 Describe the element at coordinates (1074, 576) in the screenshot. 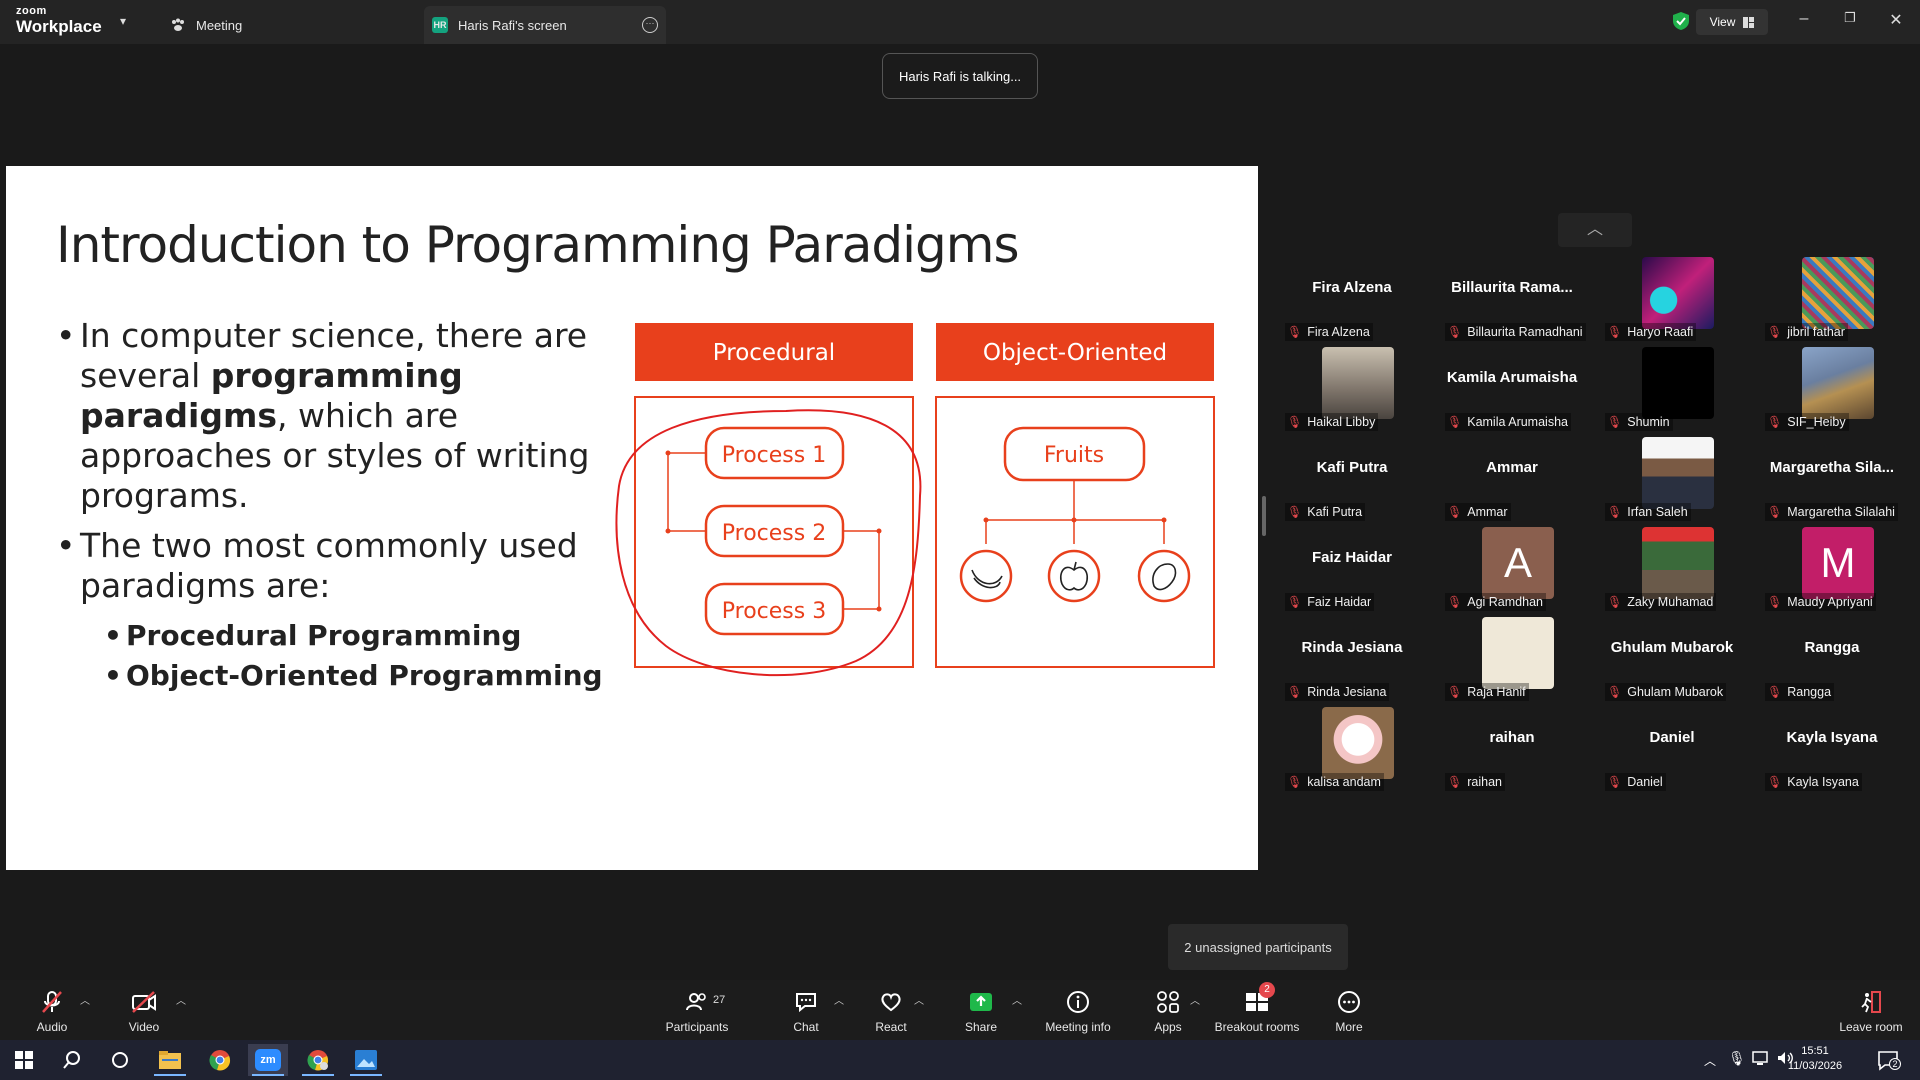

I see `apple-icon` at that location.